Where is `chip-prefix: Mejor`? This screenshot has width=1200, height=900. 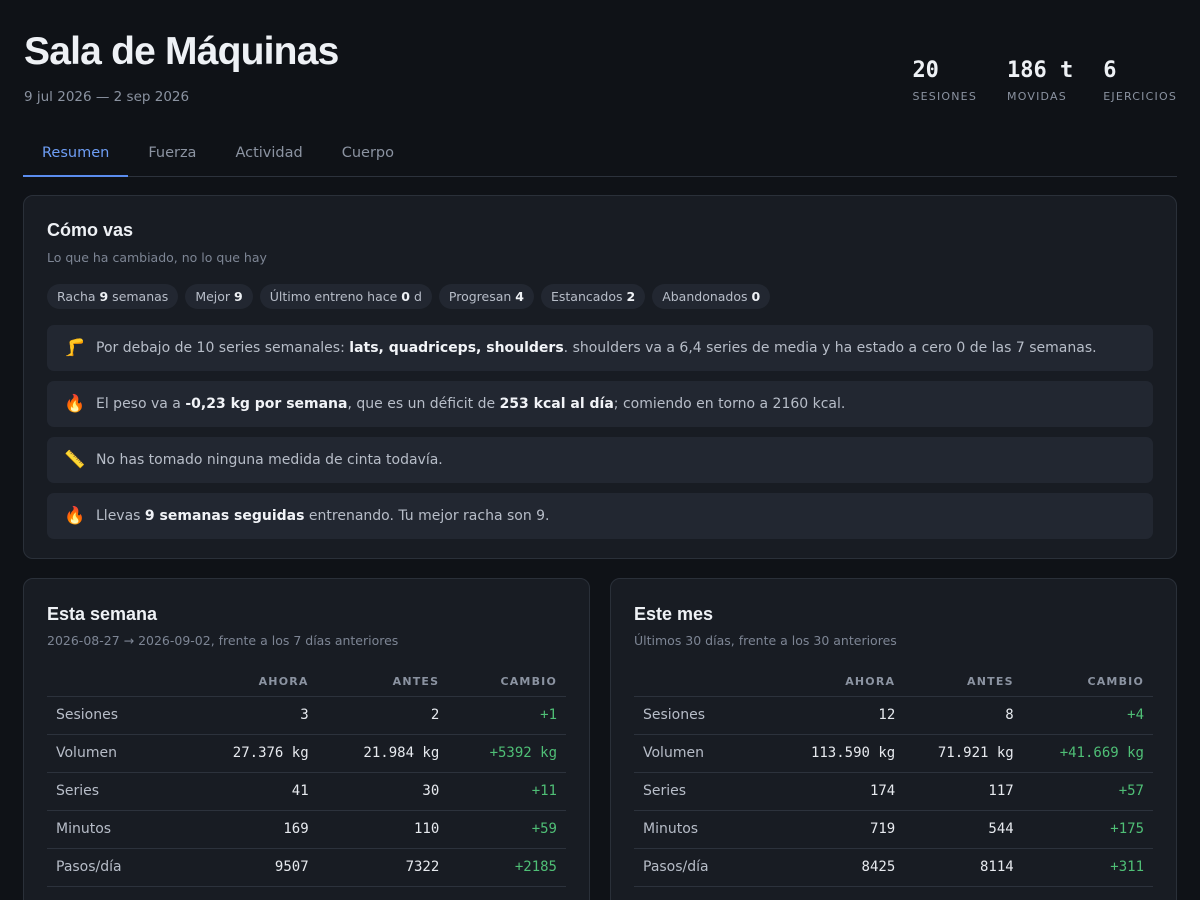
chip-prefix: Mejor is located at coordinates (215, 296).